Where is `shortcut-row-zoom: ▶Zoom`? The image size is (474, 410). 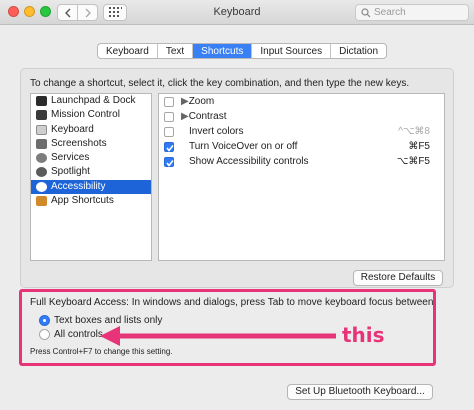
shortcut-row-zoom: ▶Zoom is located at coordinates (301, 101).